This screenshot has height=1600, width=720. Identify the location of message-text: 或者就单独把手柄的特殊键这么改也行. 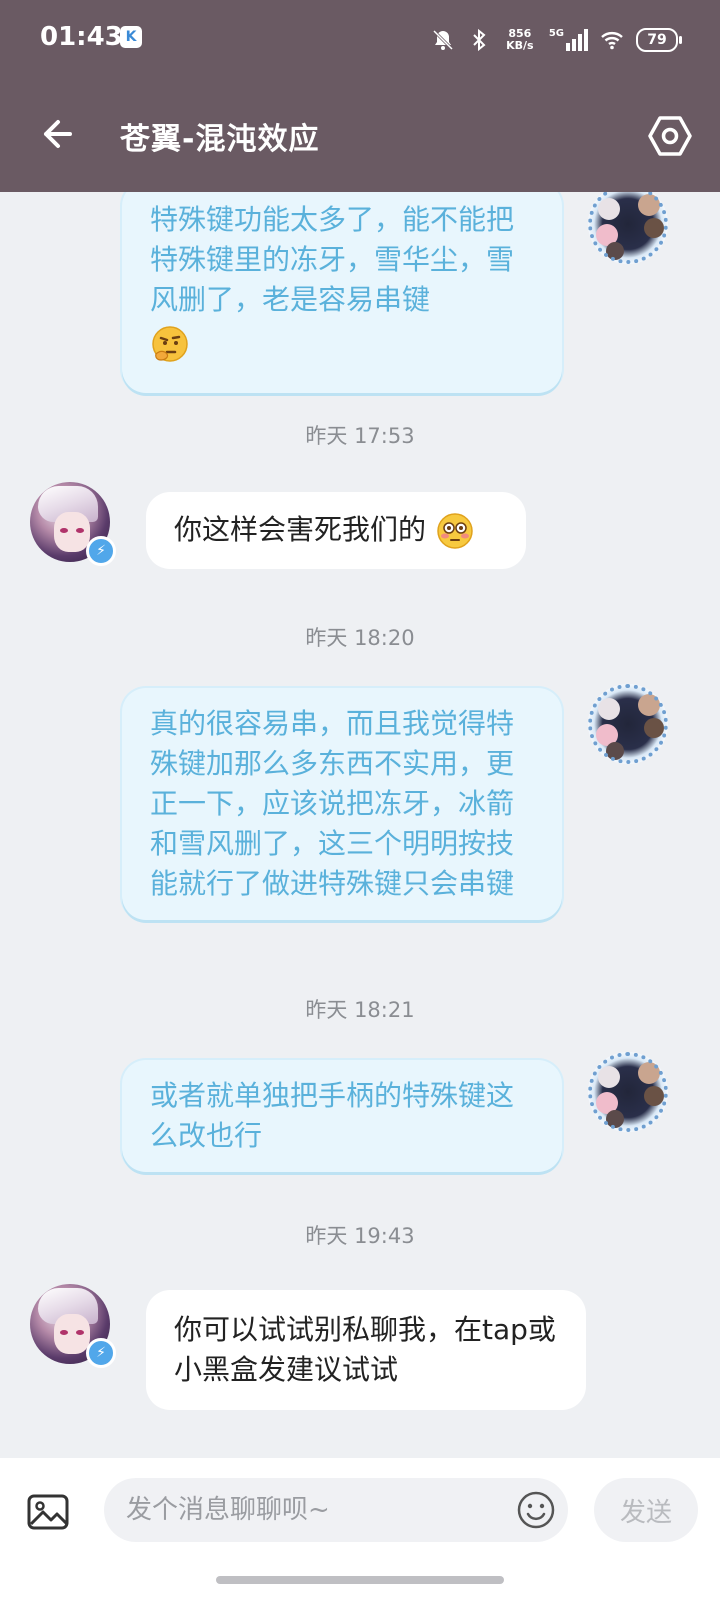
(332, 1115).